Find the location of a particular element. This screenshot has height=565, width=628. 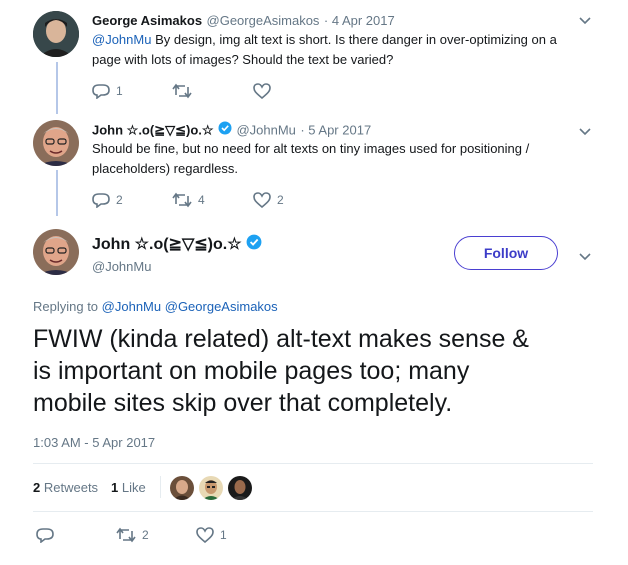

tweet2-reply-count: 2 is located at coordinates (119, 200).